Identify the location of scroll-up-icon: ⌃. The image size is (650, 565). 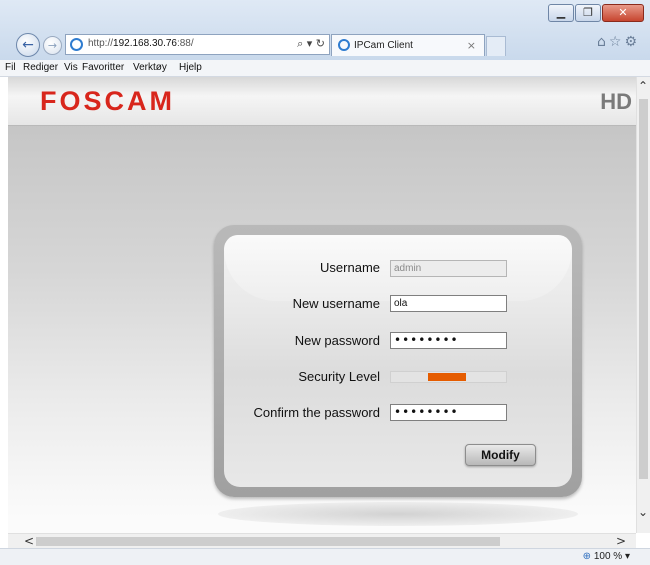
(643, 86).